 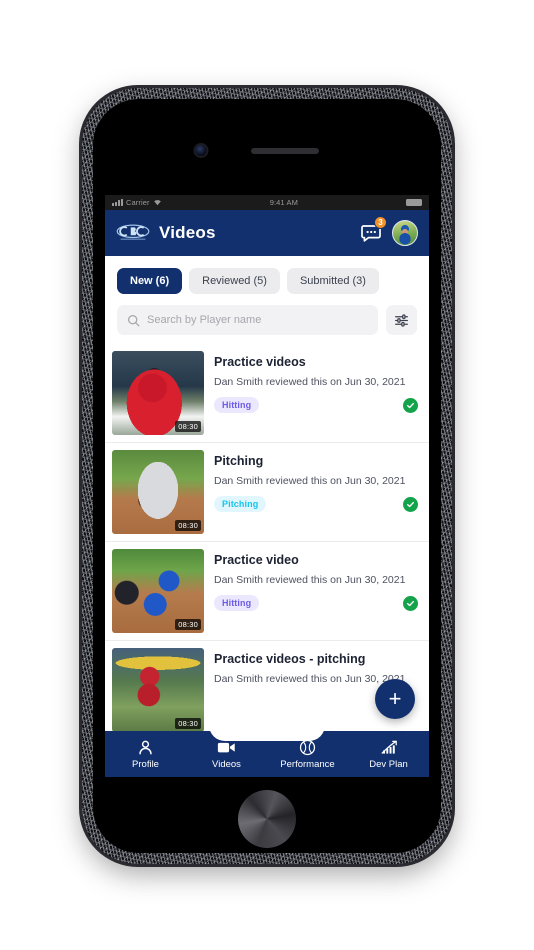 What do you see at coordinates (234, 281) in the screenshot?
I see `tab-reviewed: Reviewed (5)` at bounding box center [234, 281].